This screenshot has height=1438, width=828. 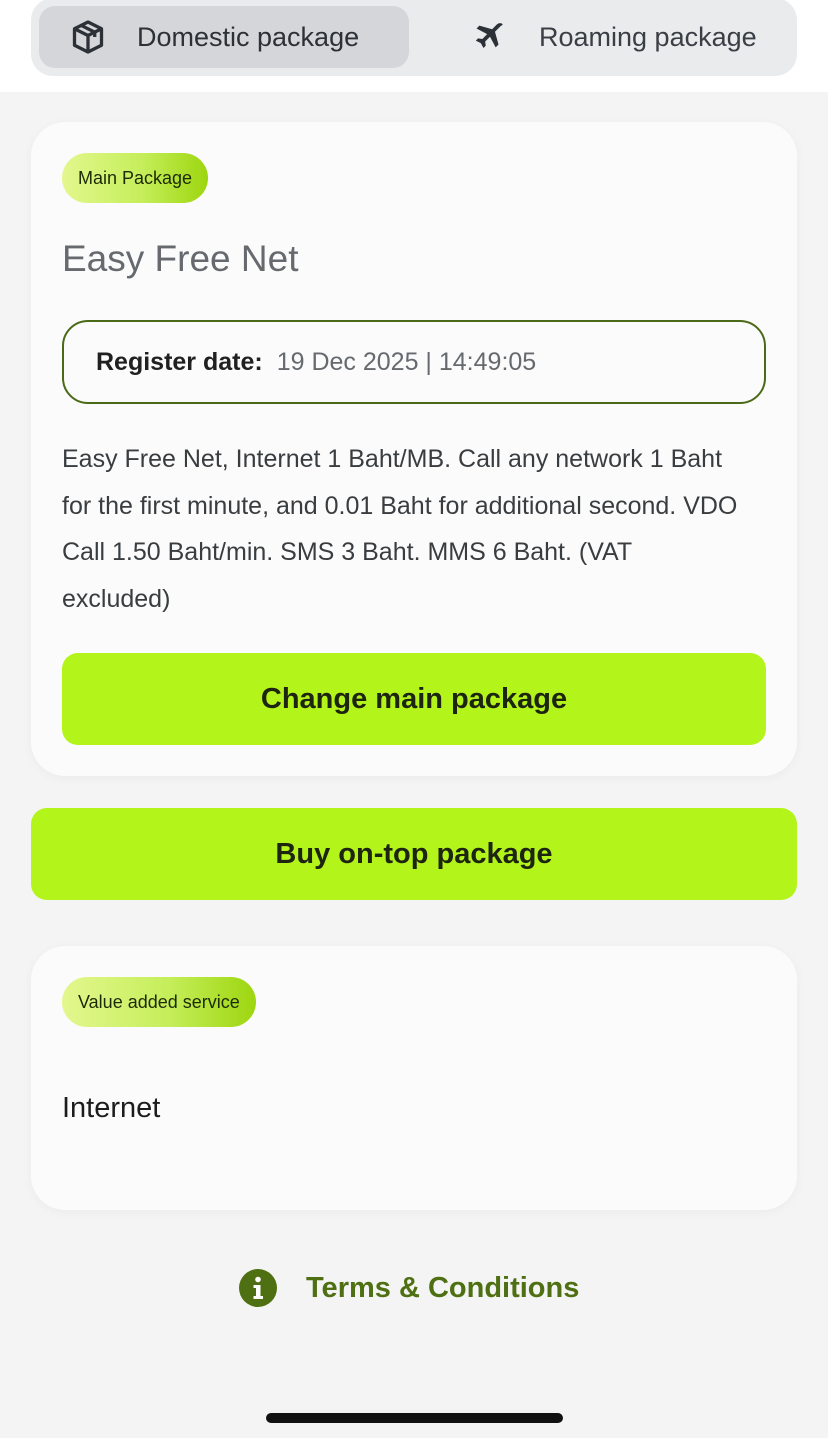 I want to click on tab-roaming-package: Roaming package, so click(x=615, y=37).